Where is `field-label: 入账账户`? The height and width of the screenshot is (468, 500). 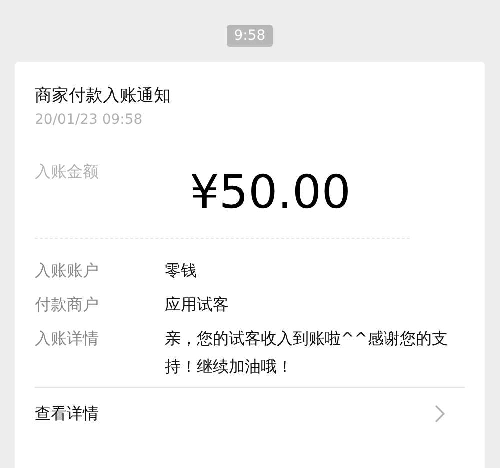 field-label: 入账账户 is located at coordinates (67, 271).